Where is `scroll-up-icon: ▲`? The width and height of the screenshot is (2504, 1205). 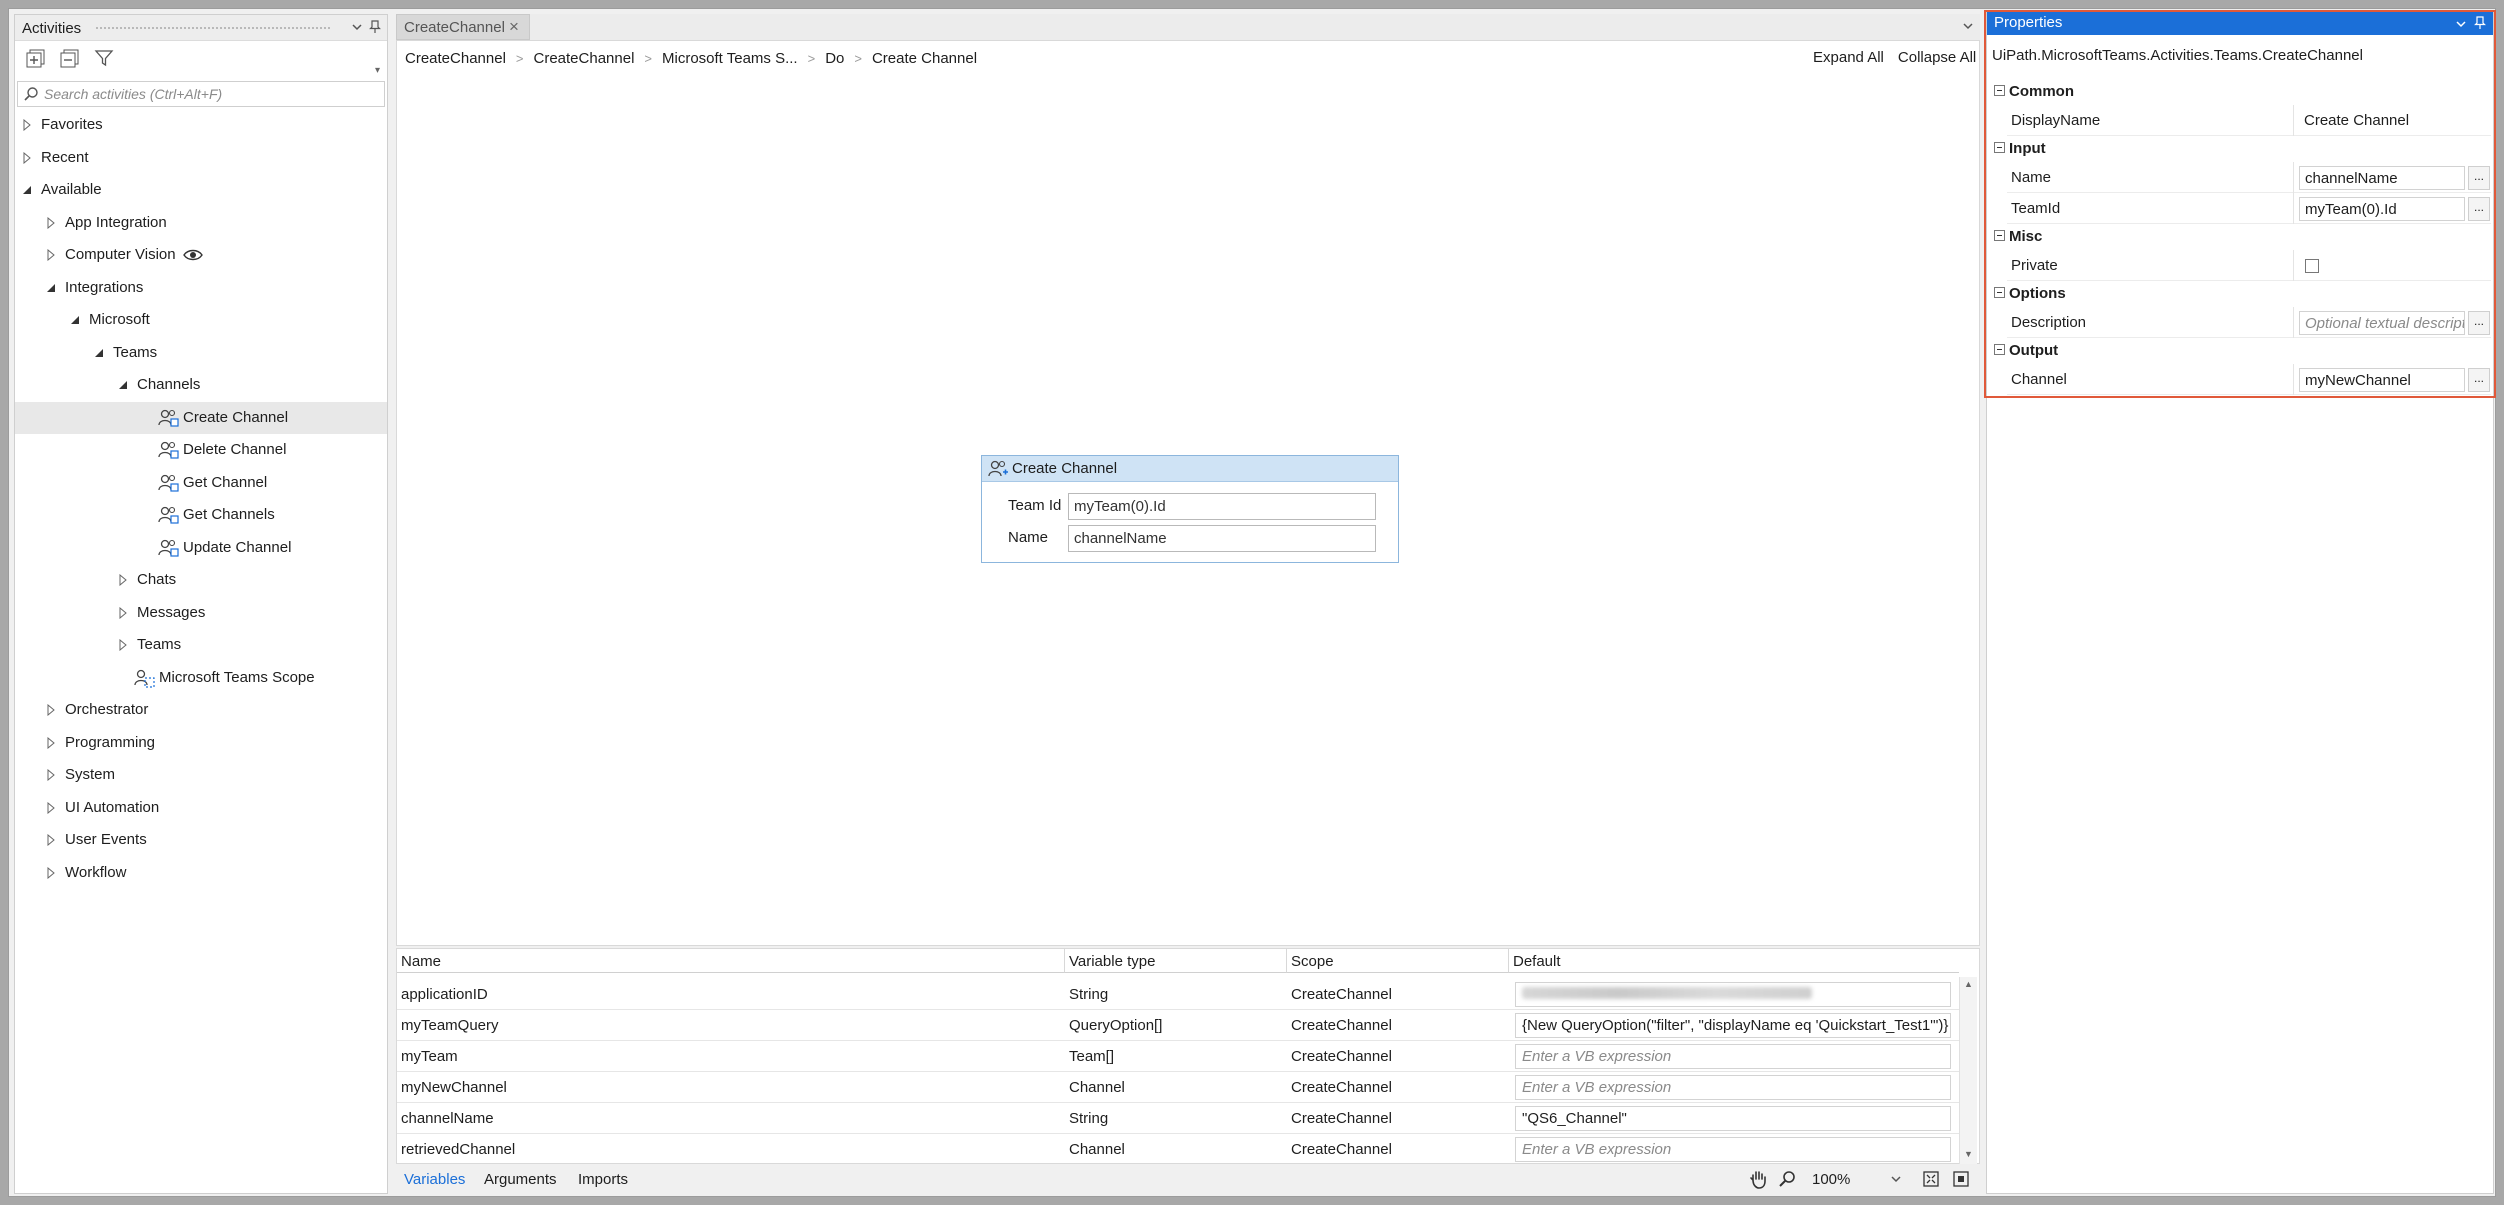
scroll-up-icon: ▲ is located at coordinates (1968, 984).